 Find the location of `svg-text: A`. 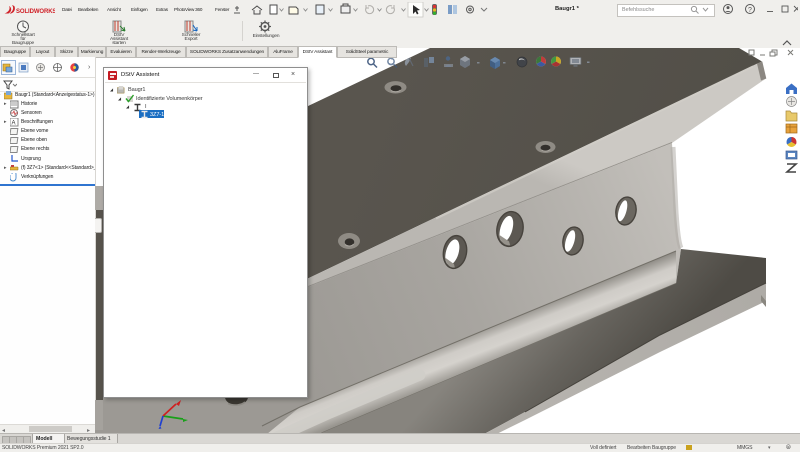

svg-text: A is located at coordinates (14, 123).